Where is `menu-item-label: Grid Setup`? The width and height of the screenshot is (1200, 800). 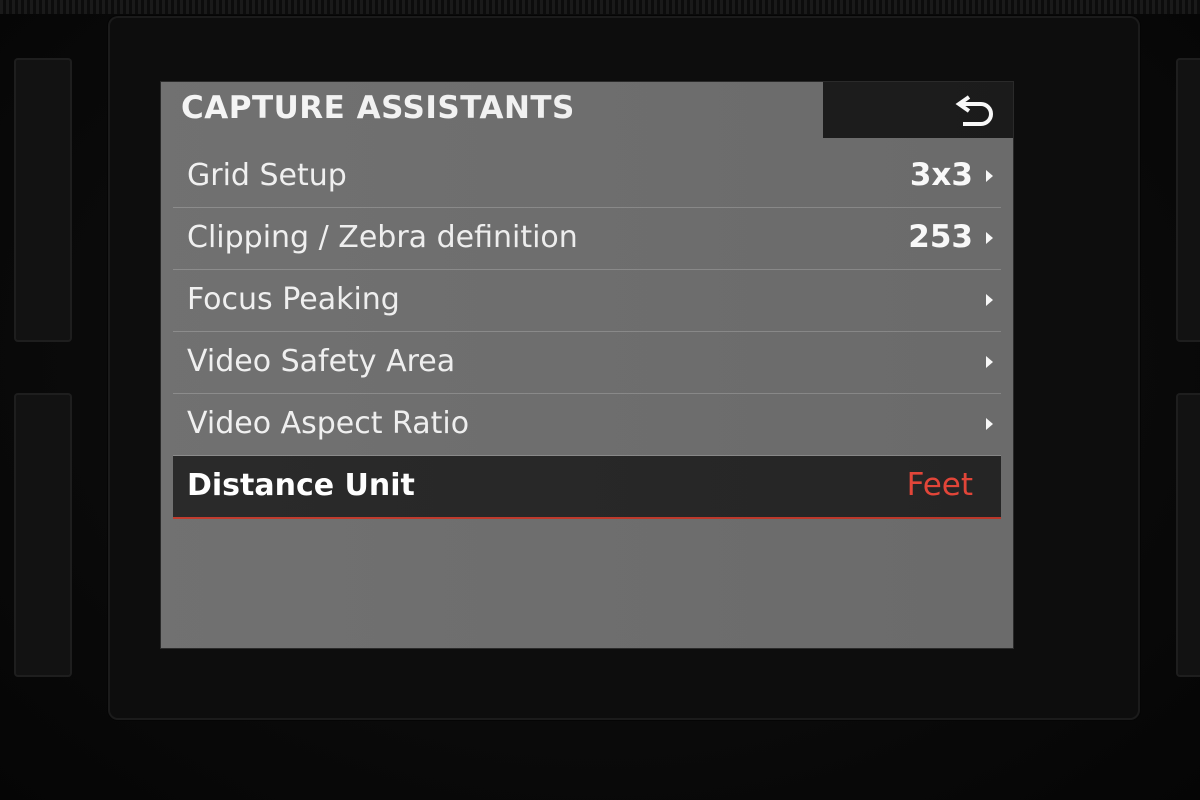
menu-item-label: Grid Setup is located at coordinates (267, 175).